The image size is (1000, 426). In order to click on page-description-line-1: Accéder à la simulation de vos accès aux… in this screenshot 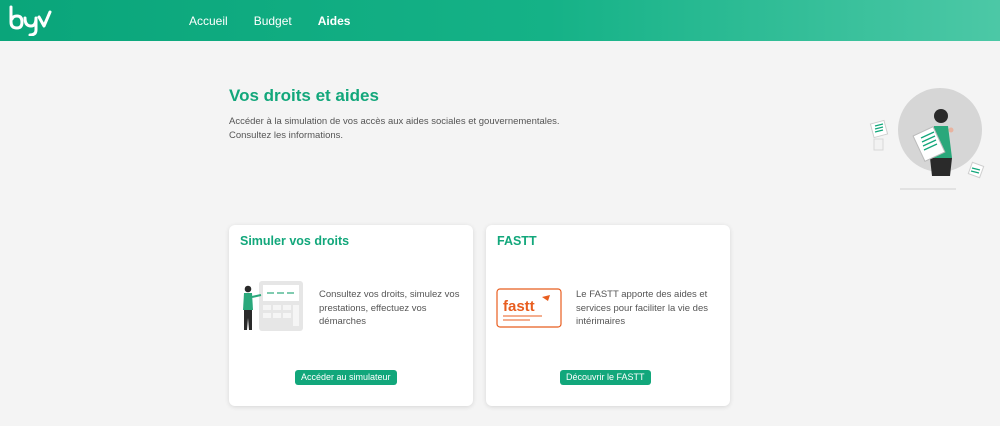, I will do `click(394, 121)`.